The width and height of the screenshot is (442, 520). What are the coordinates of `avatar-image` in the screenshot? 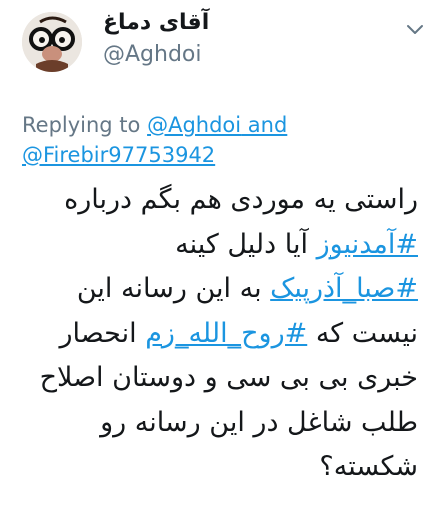 It's located at (52, 42).